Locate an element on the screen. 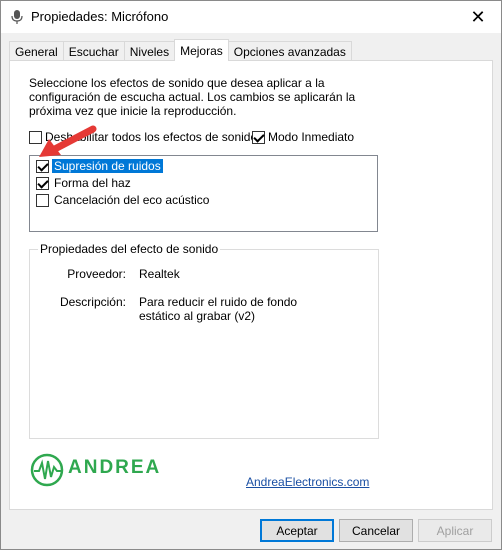 The height and width of the screenshot is (550, 502). disable-all-checkbox-box is located at coordinates (35, 137).